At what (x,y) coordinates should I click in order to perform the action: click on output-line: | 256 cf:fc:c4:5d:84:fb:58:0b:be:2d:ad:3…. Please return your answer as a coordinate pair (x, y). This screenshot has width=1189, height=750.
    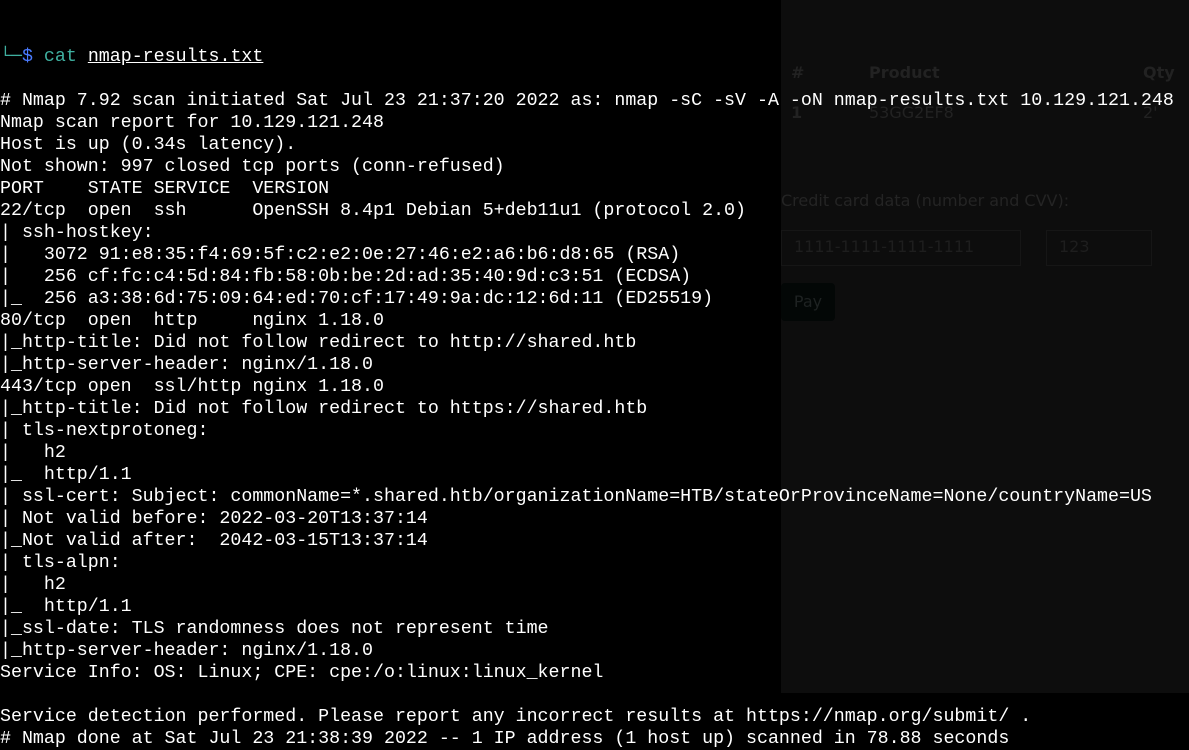
    Looking at the image, I should click on (346, 277).